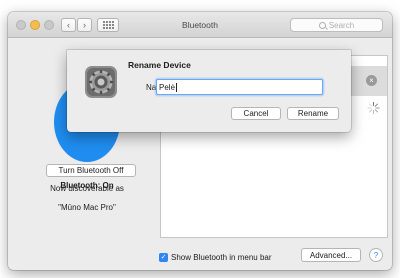 Image resolution: width=400 pixels, height=278 pixels. What do you see at coordinates (101, 82) in the screenshot?
I see `gear-icon` at bounding box center [101, 82].